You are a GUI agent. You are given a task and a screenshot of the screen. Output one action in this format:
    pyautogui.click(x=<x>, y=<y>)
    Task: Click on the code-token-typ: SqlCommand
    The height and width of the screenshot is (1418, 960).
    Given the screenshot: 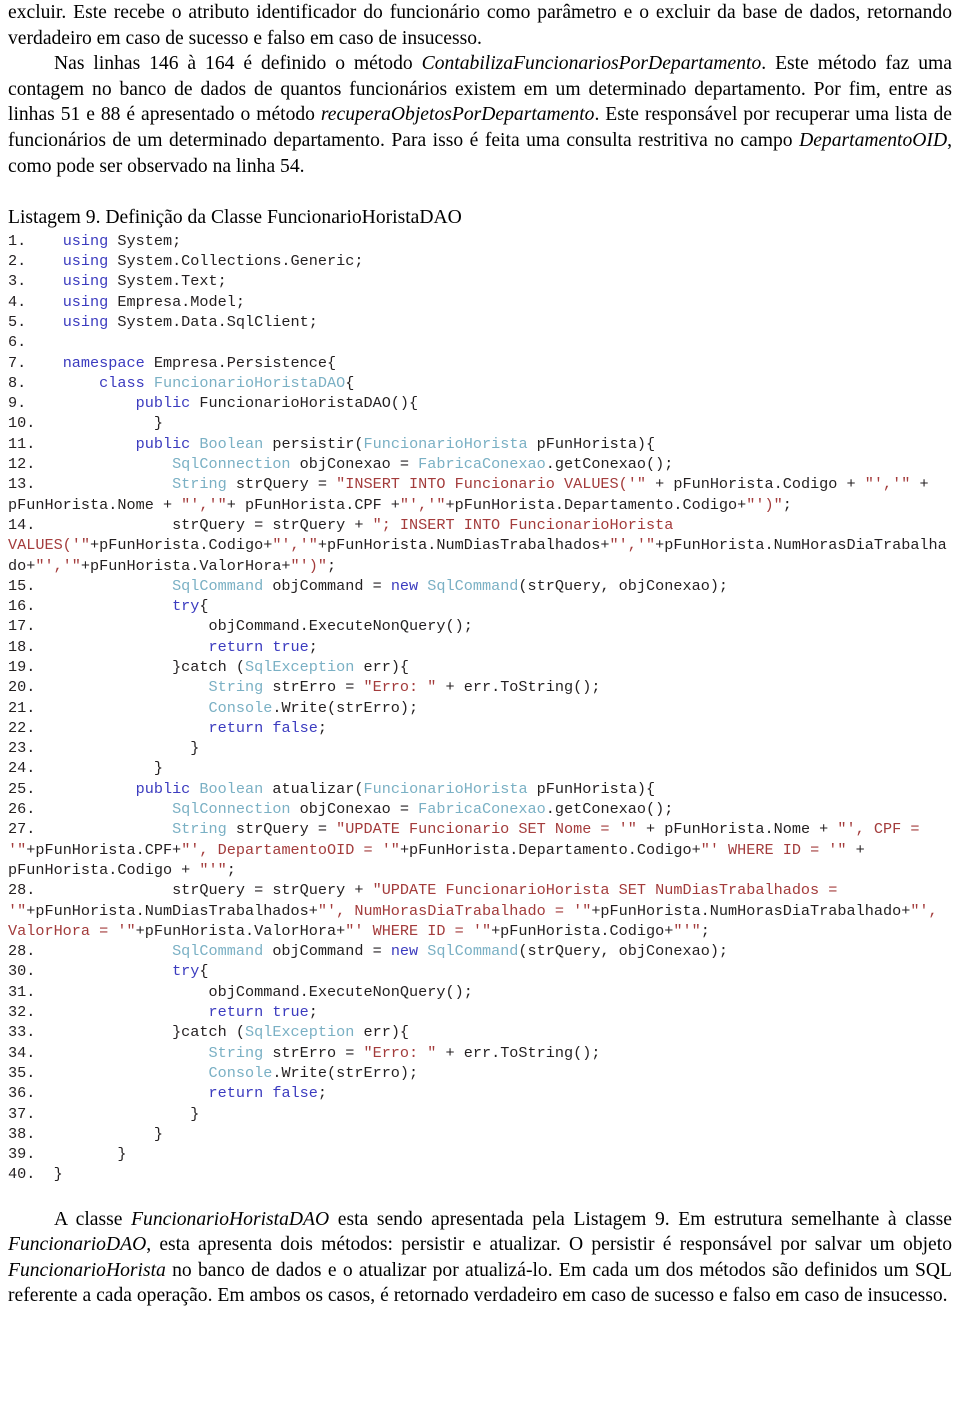 What is the action you would take?
    pyautogui.click(x=218, y=951)
    